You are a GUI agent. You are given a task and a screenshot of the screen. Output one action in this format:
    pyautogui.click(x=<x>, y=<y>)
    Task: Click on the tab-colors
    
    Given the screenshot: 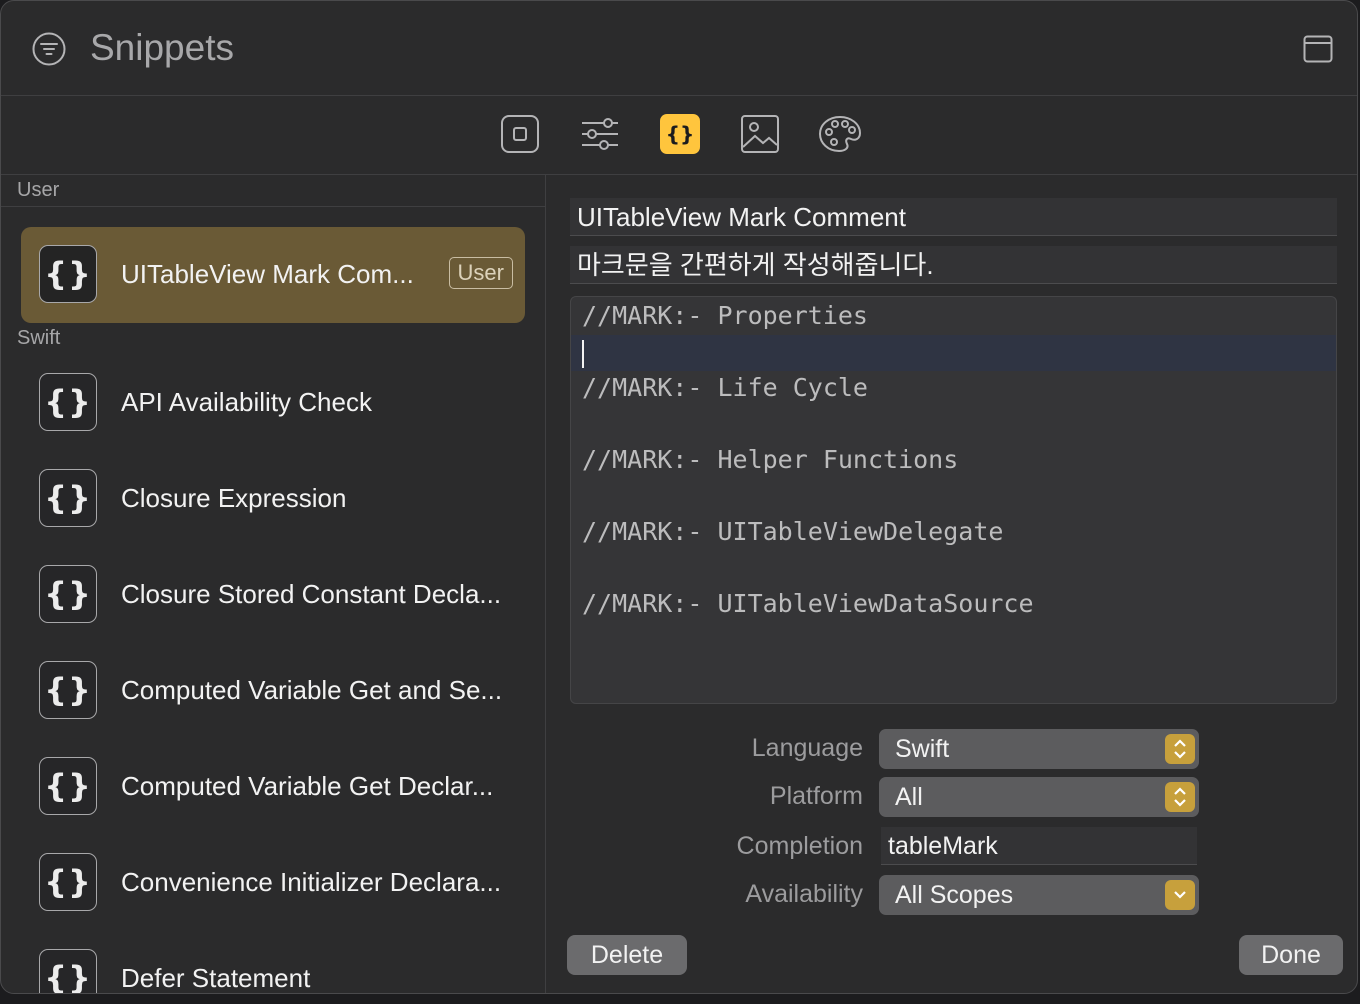 What is the action you would take?
    pyautogui.click(x=840, y=134)
    